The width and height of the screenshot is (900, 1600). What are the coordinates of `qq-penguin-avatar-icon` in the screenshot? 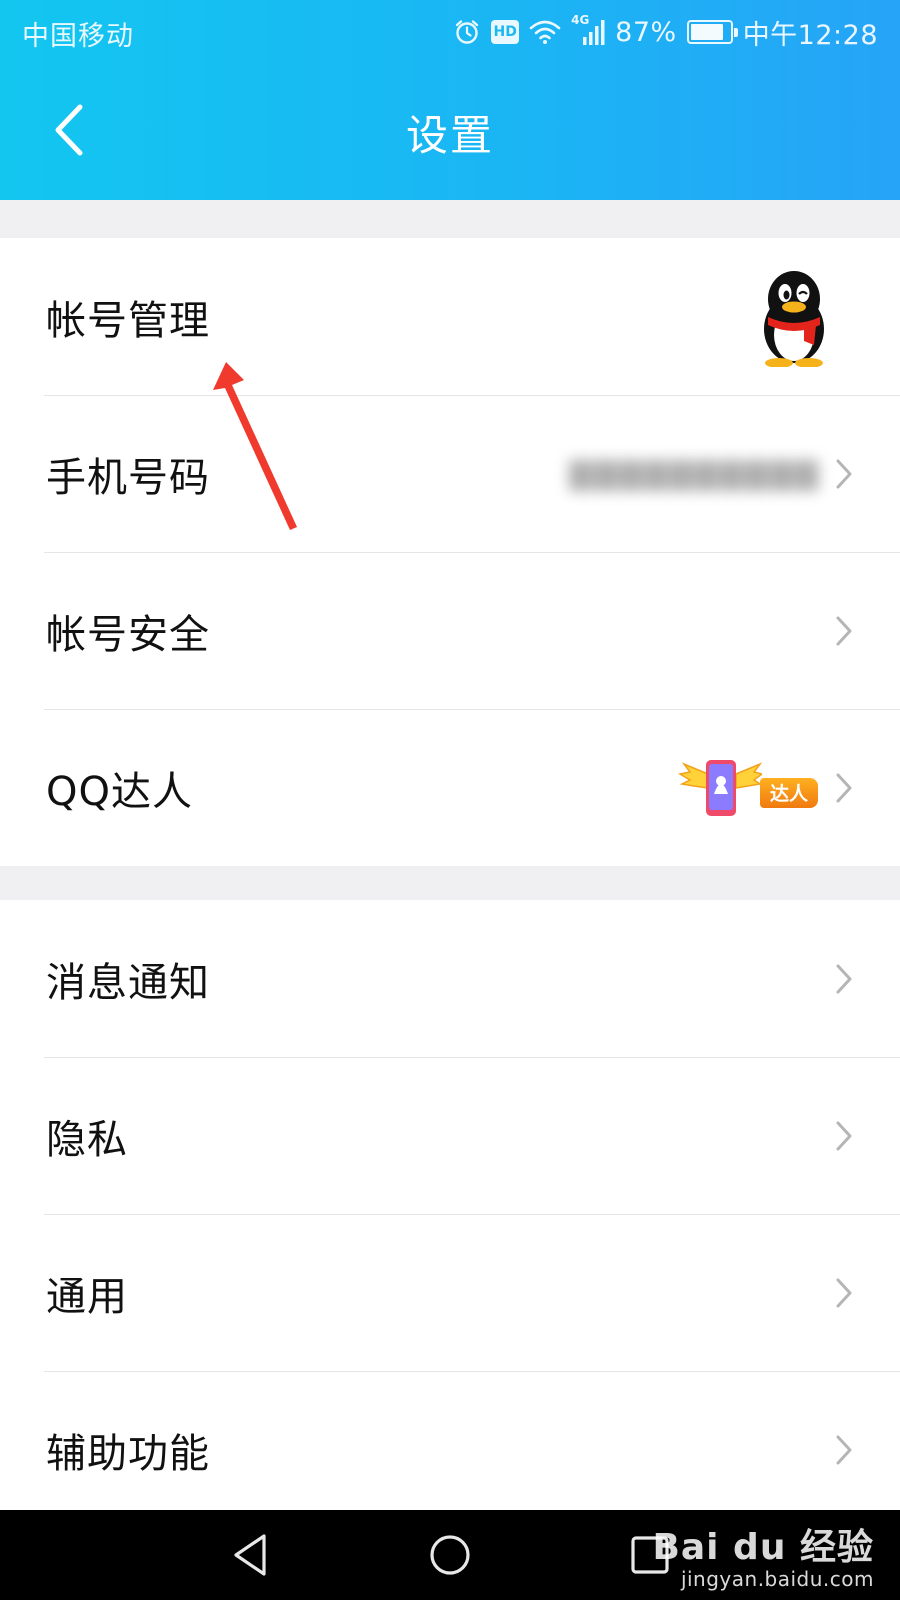 It's located at (794, 318).